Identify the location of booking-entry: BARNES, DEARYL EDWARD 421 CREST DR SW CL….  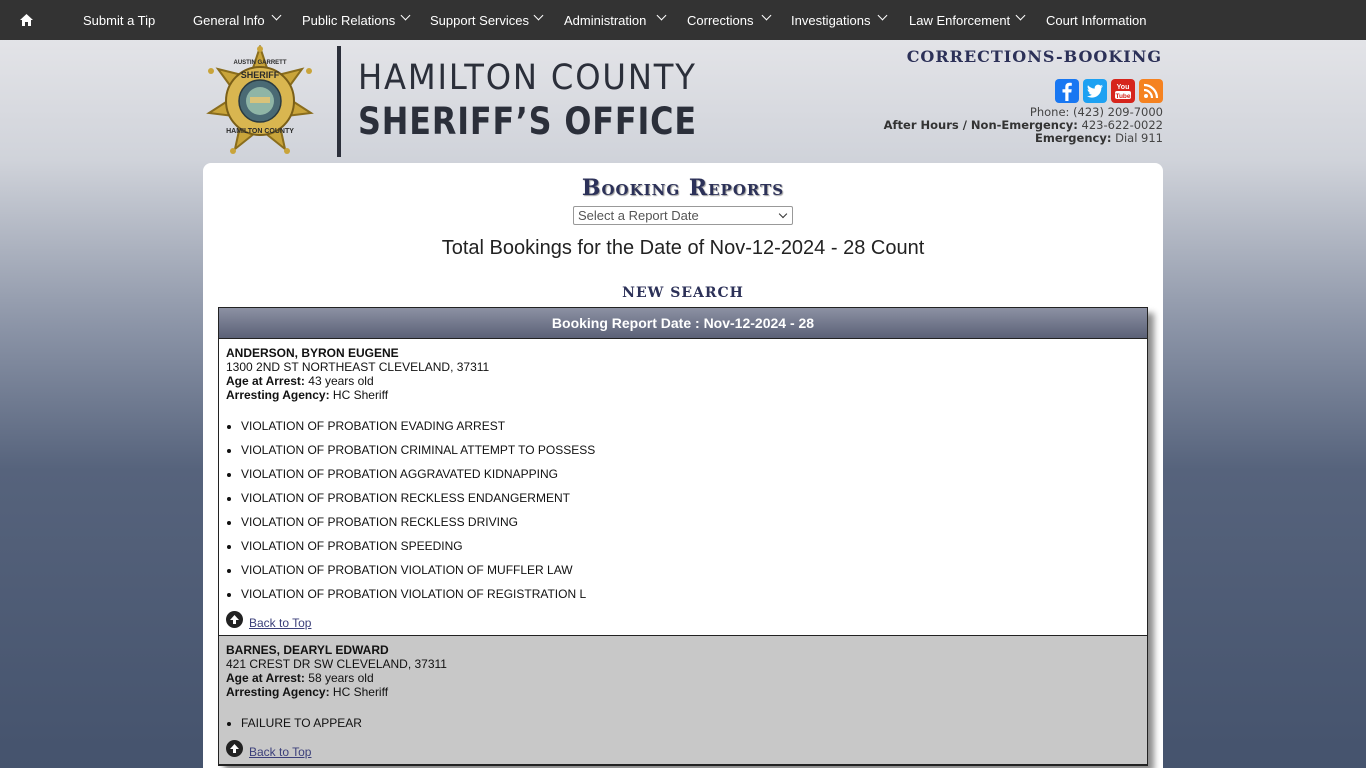
(683, 700).